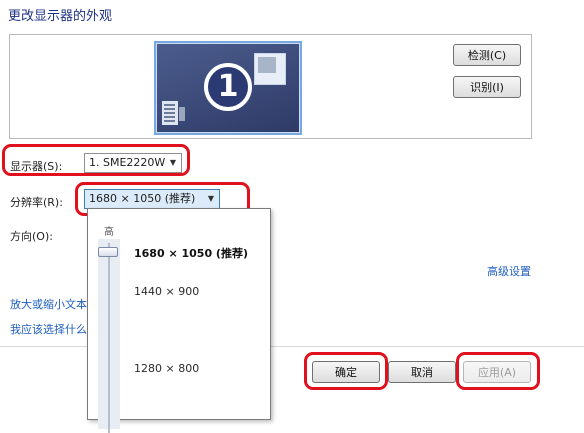 The height and width of the screenshot is (433, 584). What do you see at coordinates (109, 232) in the screenshot?
I see `slider-high-label: 高` at bounding box center [109, 232].